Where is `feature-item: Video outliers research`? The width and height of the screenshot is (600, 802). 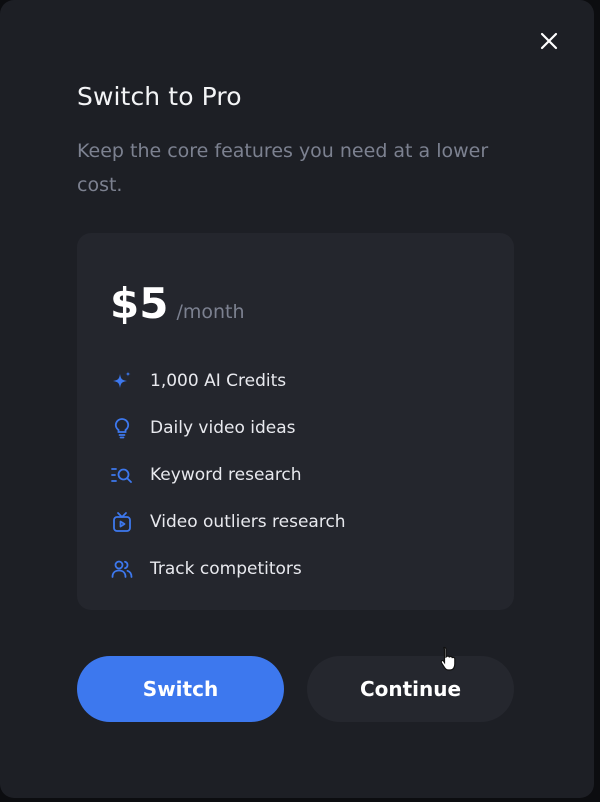 feature-item: Video outliers research is located at coordinates (228, 521).